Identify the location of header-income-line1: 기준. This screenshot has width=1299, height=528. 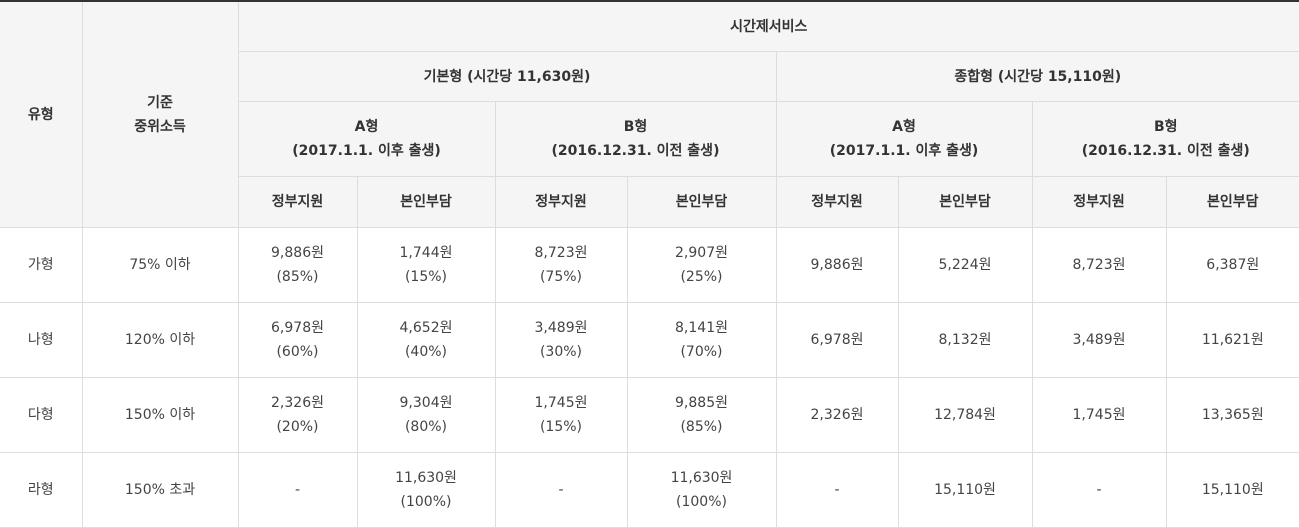
(160, 102).